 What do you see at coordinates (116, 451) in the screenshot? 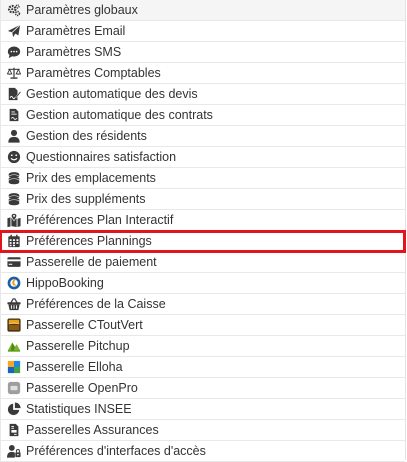
I see `menu-item-label: Préférences d'interfaces d'accès` at bounding box center [116, 451].